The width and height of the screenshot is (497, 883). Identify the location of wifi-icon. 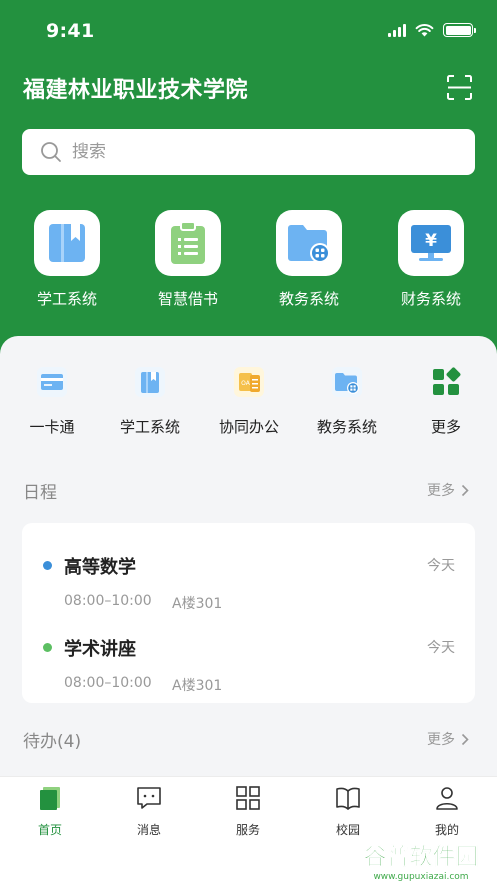
(424, 30).